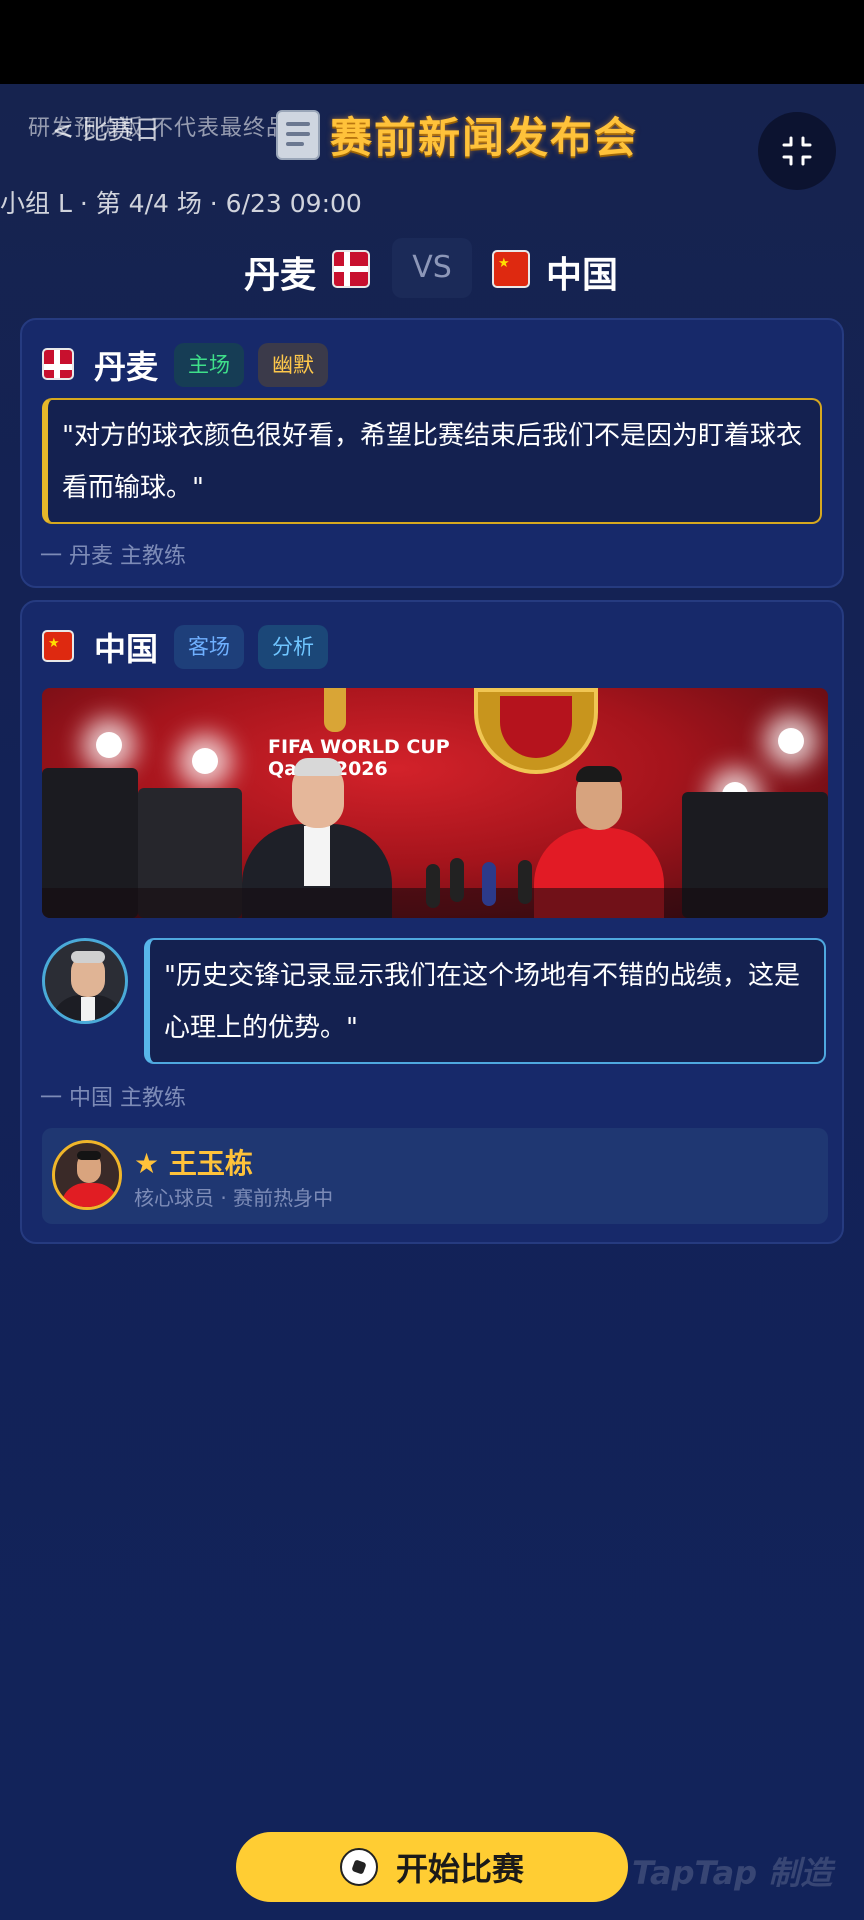 This screenshot has height=1920, width=864. I want to click on vs-badge: VS, so click(432, 268).